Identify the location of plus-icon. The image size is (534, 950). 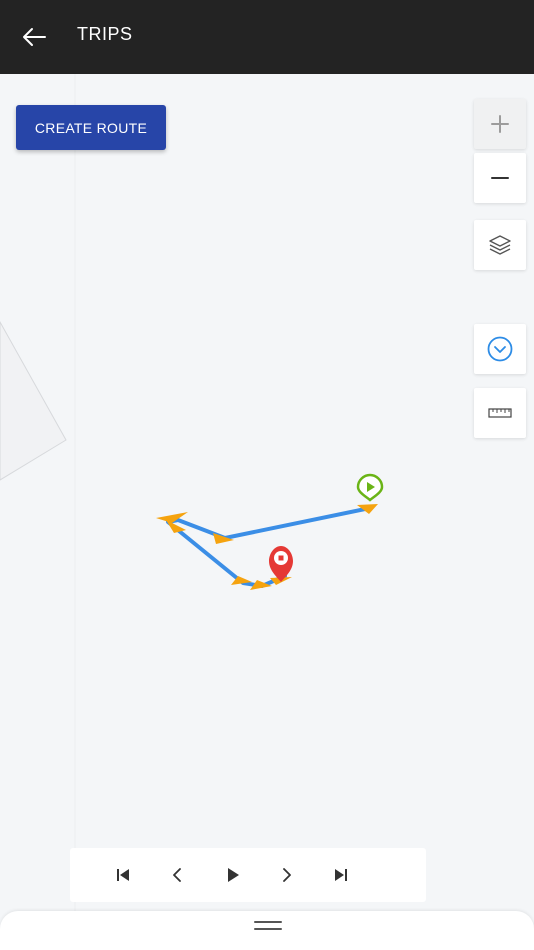
(500, 124).